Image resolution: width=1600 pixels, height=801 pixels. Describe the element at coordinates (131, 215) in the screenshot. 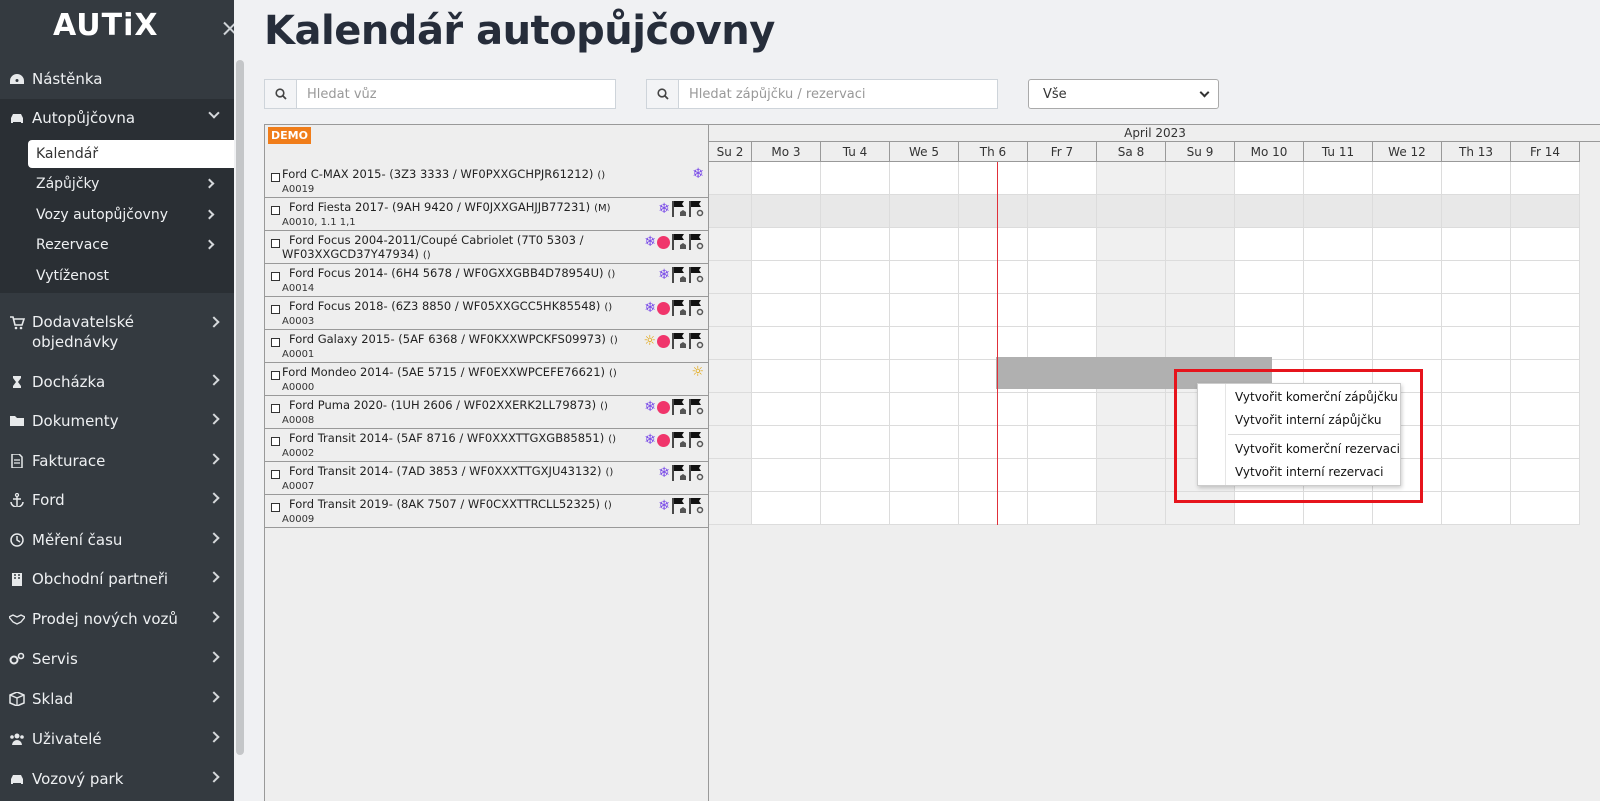

I see `sidebar-subitem-vozy: Vozy autopůjčovny` at that location.